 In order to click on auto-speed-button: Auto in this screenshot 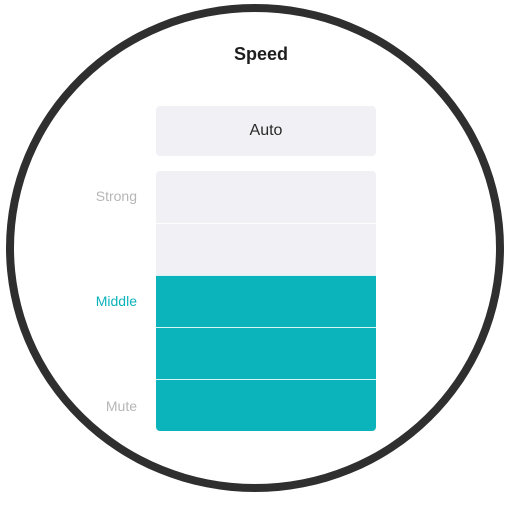, I will do `click(266, 131)`.